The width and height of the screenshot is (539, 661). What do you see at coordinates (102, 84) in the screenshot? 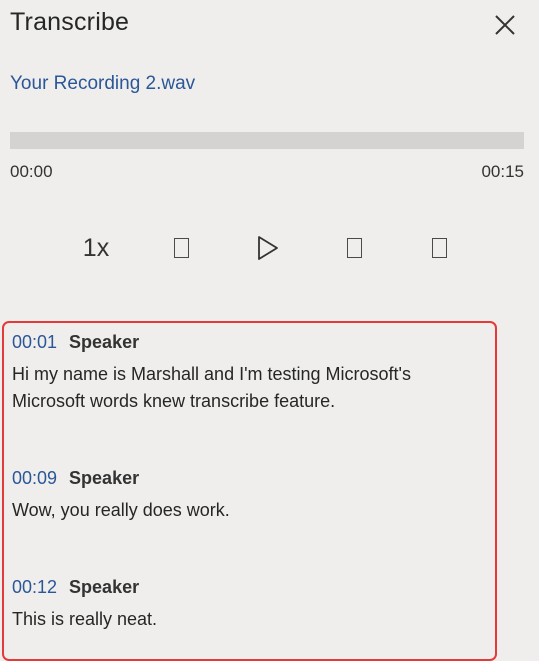
I see `recording-file-link: Your Recording 2.wav` at bounding box center [102, 84].